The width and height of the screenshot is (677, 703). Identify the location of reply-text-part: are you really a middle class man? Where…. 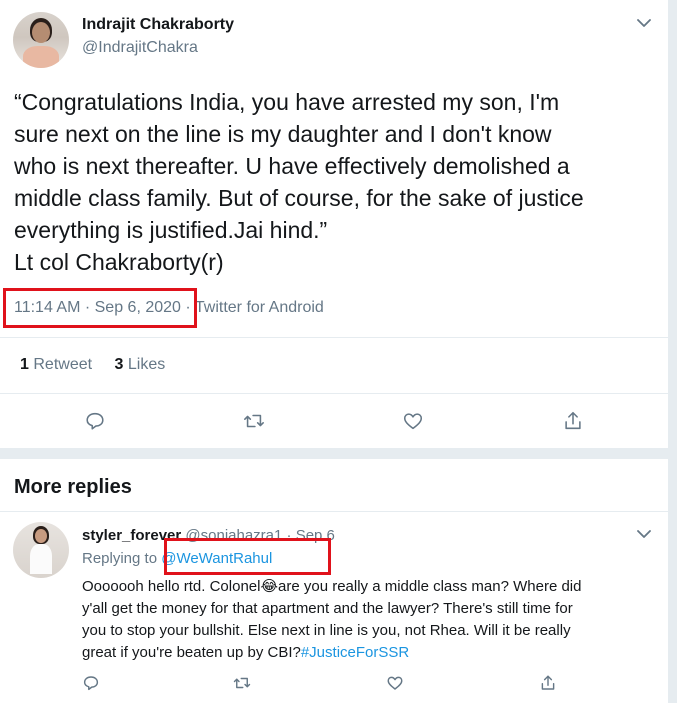
(430, 586).